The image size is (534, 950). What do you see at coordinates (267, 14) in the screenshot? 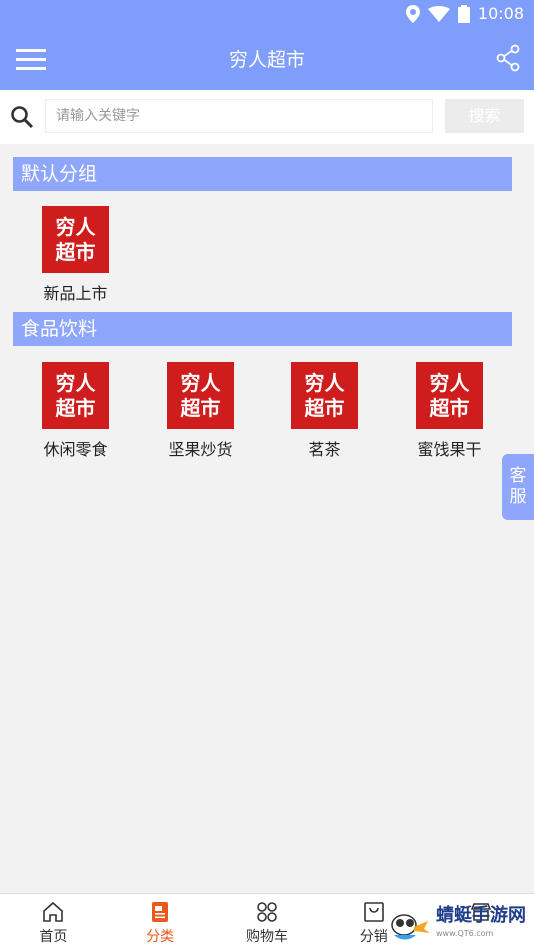
I see `status-bar: 10:08` at bounding box center [267, 14].